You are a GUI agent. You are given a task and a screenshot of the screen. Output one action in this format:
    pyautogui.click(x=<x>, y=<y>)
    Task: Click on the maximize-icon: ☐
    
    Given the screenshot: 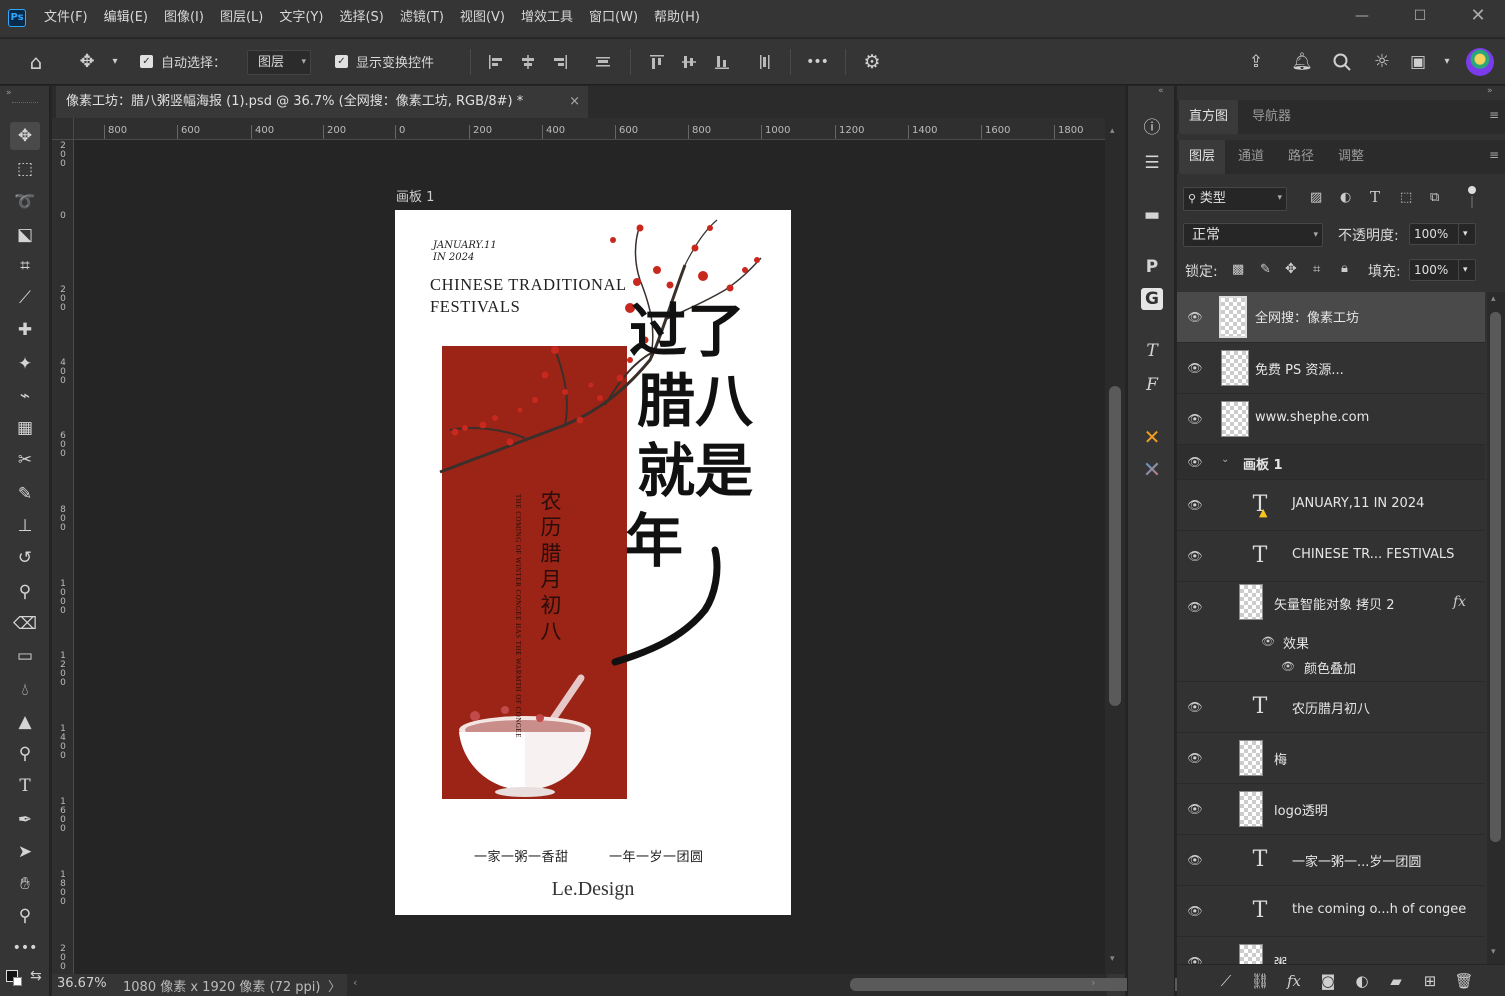 What is the action you would take?
    pyautogui.click(x=1420, y=16)
    